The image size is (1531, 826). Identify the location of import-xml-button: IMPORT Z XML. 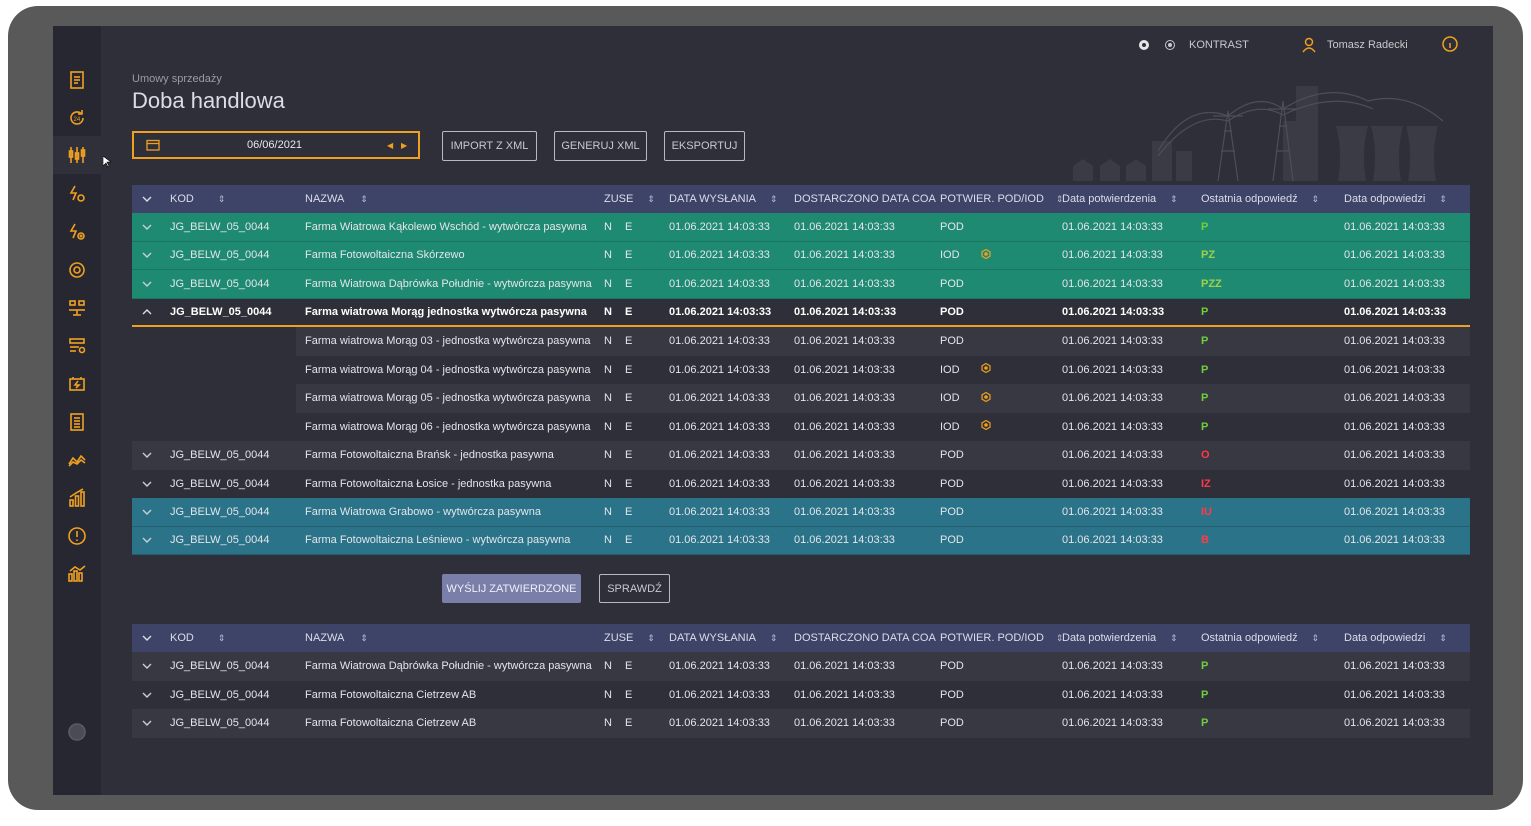
(489, 146).